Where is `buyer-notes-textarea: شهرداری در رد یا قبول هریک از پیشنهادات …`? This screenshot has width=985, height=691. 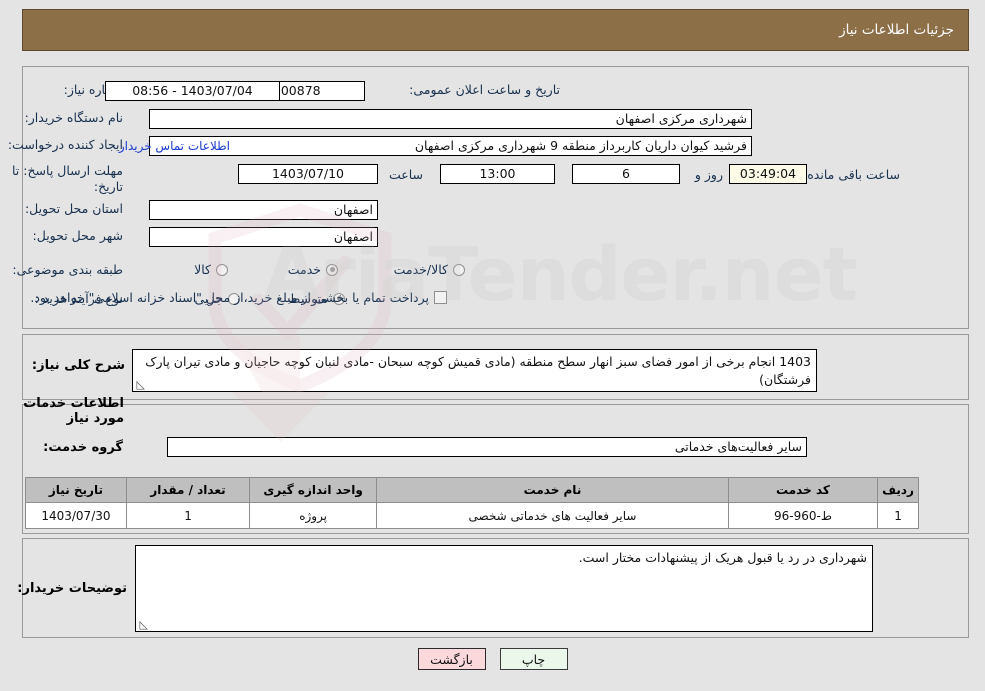
buyer-notes-textarea: شهرداری در رد یا قبول هریک از پیشنهادات … is located at coordinates (504, 588).